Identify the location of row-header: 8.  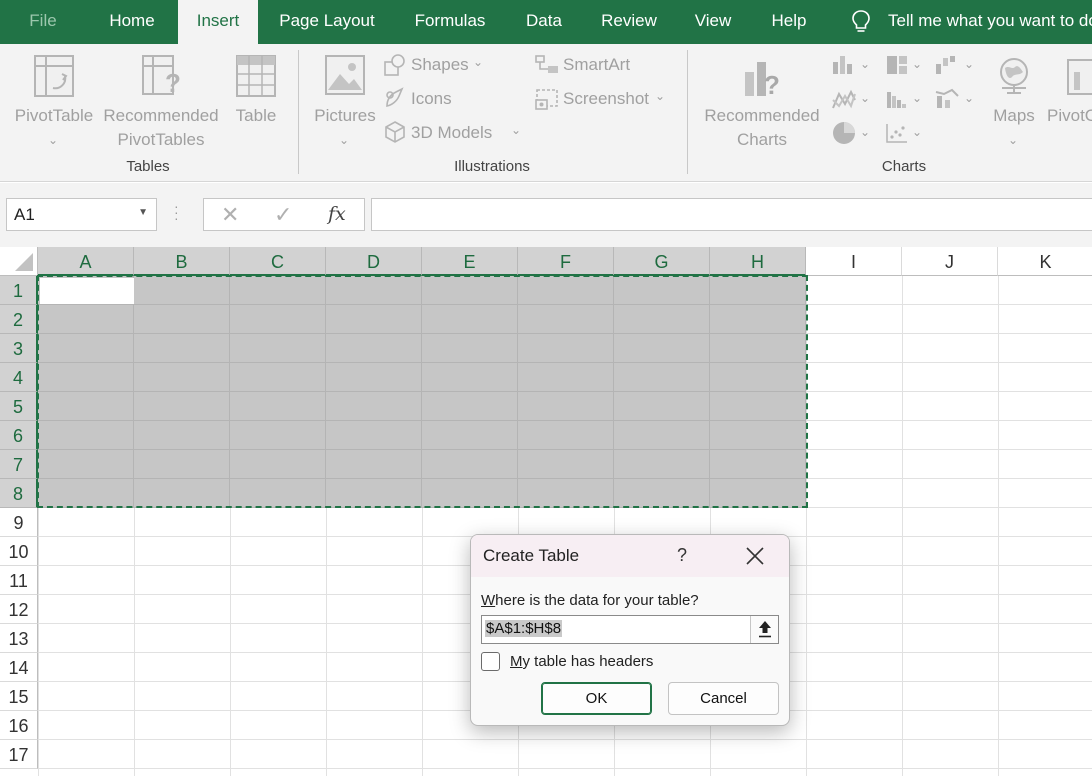
(19, 493).